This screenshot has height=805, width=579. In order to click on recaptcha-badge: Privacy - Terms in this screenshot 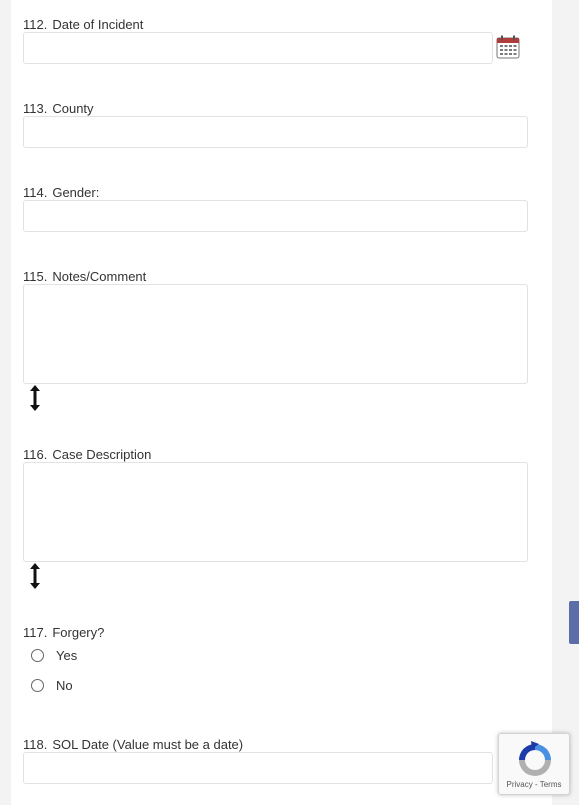, I will do `click(534, 764)`.